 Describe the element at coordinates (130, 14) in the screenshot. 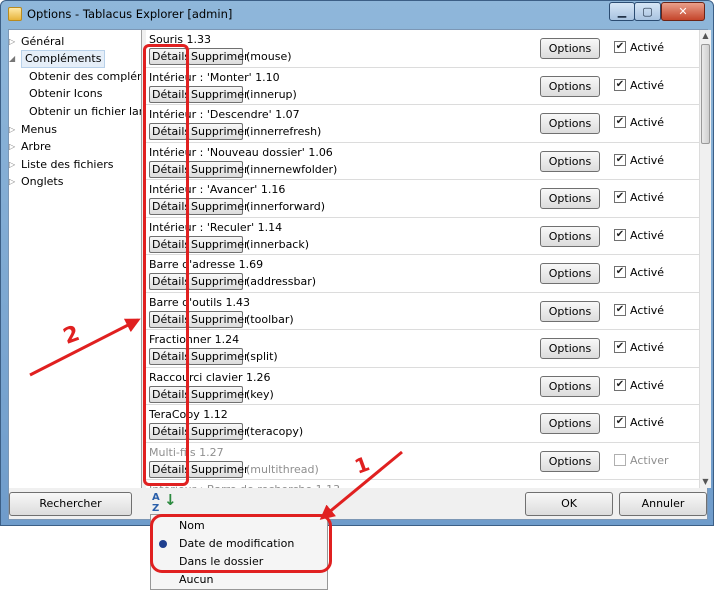

I see `window-title: Options - Tablacus Explorer [admin]` at that location.